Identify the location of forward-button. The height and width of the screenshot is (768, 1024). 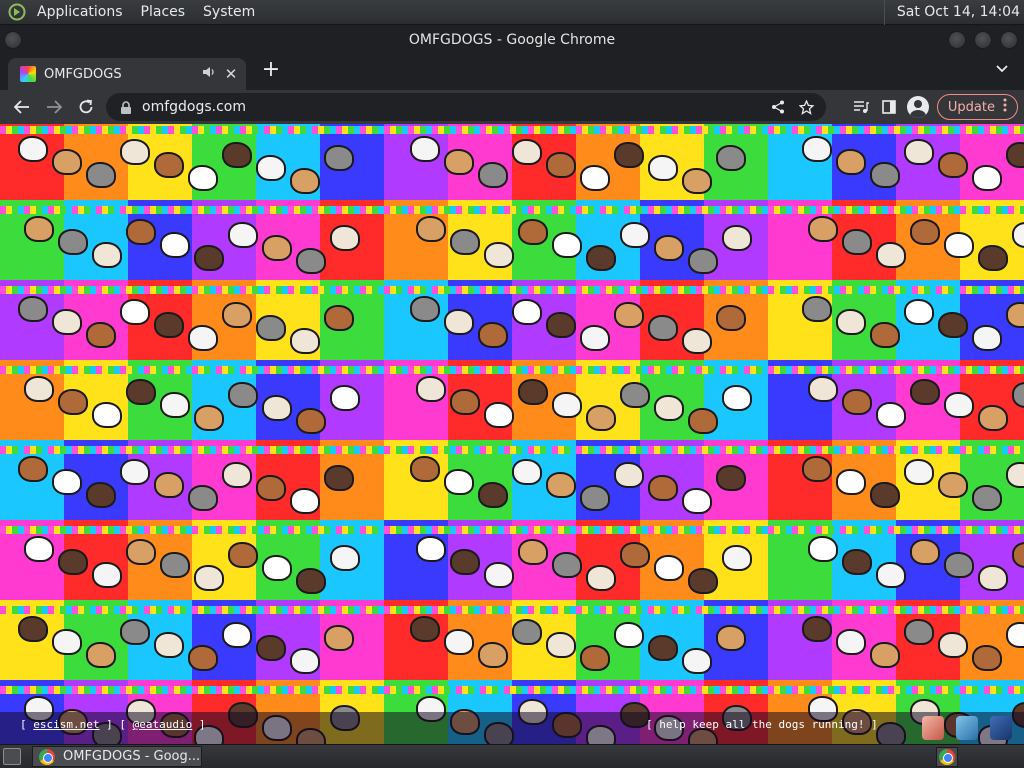
(54, 107).